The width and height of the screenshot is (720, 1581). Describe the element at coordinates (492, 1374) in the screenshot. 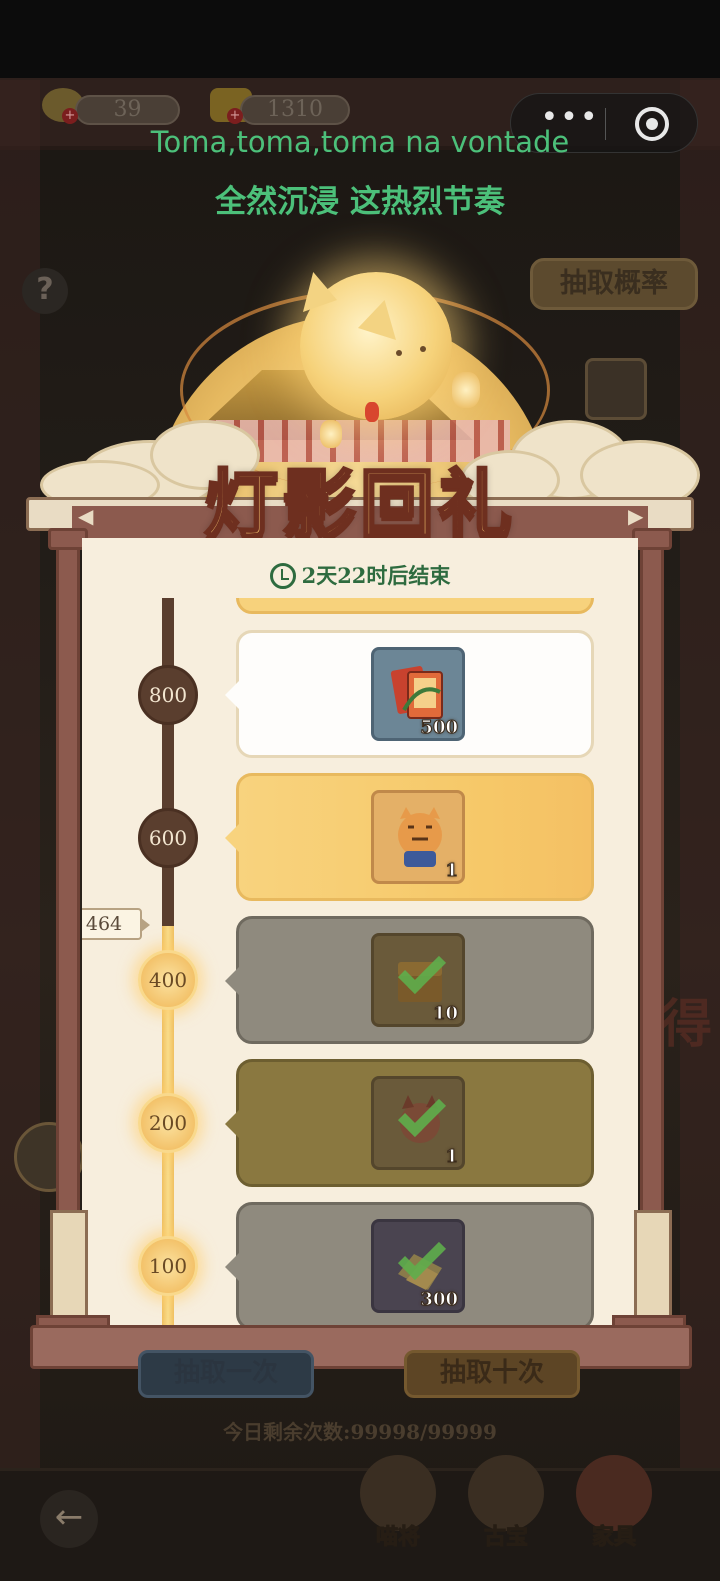

I see `draw-ten-button: 抽取十次` at that location.